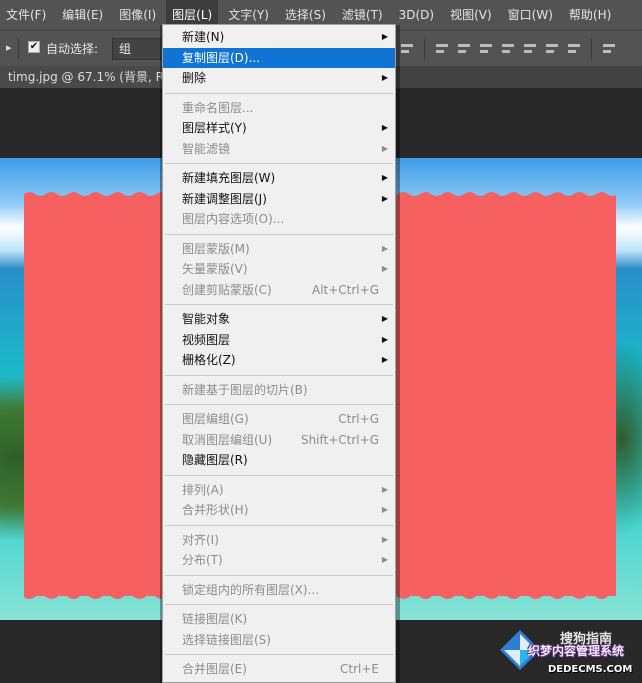 The height and width of the screenshot is (683, 642). I want to click on menu-item: 帮助(H), so click(590, 15).